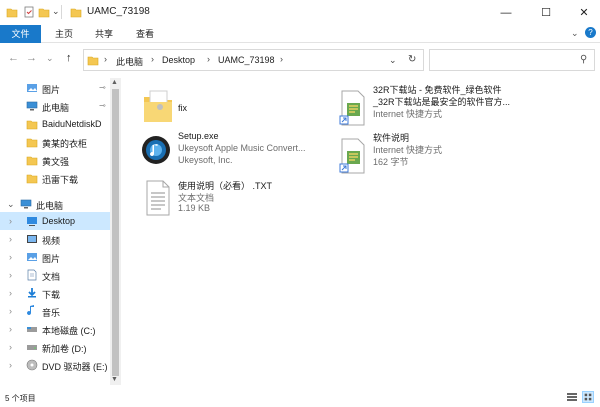  What do you see at coordinates (546, 12) in the screenshot?
I see `maximize-button: ☐` at bounding box center [546, 12].